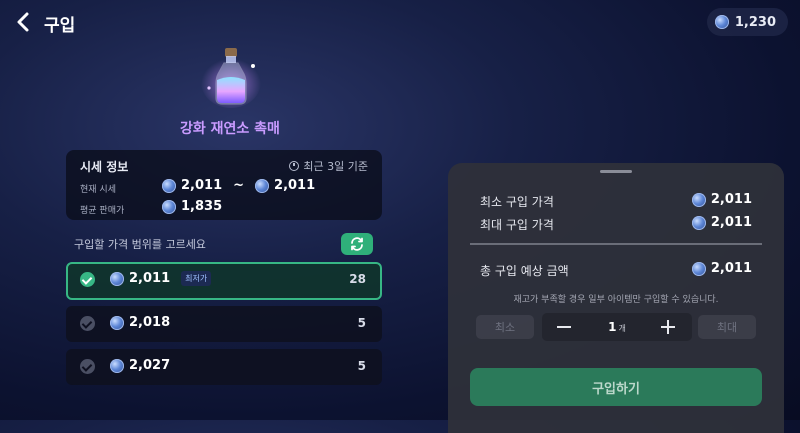 This screenshot has width=800, height=433. I want to click on min-price-value: 2,011, so click(731, 199).